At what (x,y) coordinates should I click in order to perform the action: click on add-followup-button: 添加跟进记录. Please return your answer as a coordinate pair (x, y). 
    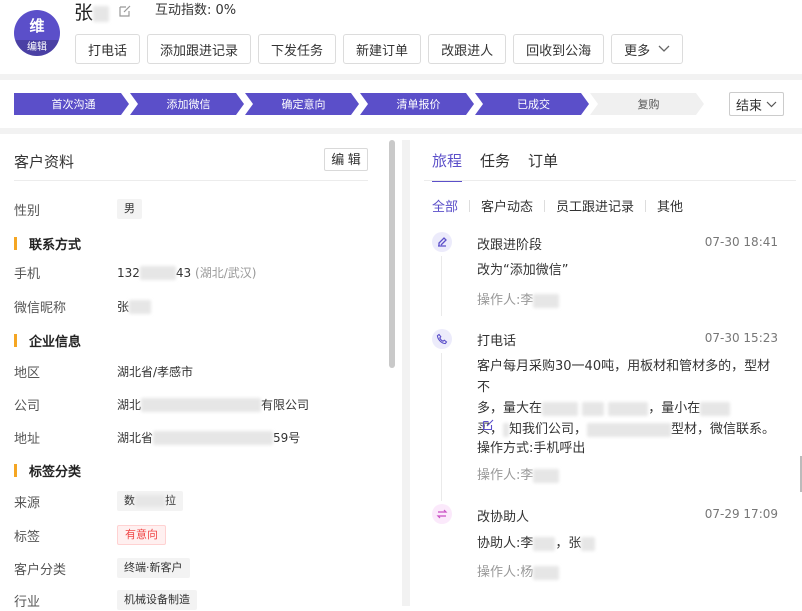
    Looking at the image, I should click on (199, 49).